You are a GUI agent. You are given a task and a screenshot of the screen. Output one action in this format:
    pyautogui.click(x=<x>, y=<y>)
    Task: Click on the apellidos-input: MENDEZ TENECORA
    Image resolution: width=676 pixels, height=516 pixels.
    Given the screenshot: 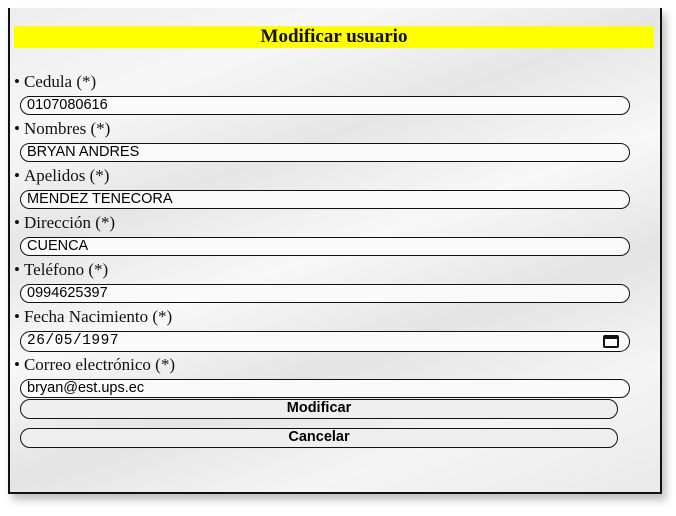 What is the action you would take?
    pyautogui.click(x=325, y=199)
    